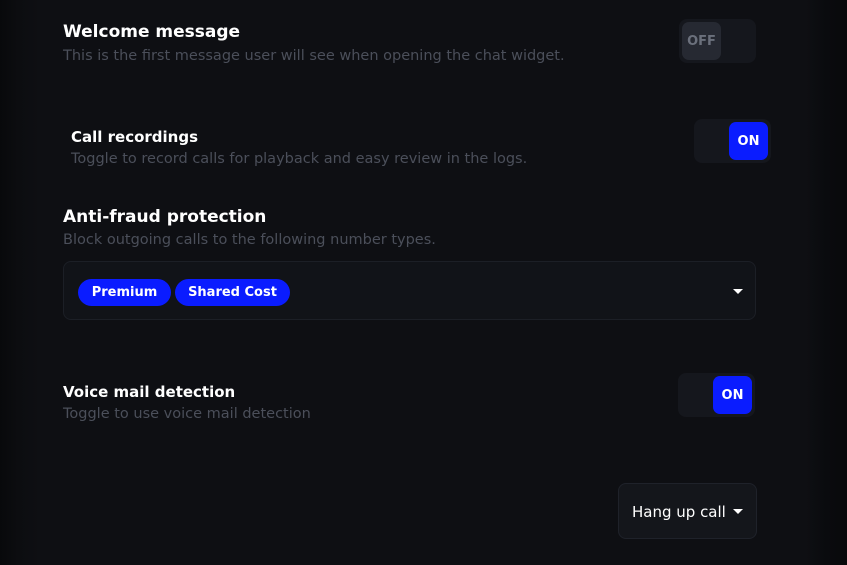 The width and height of the screenshot is (847, 565). I want to click on toggle-knob: OFF, so click(701, 41).